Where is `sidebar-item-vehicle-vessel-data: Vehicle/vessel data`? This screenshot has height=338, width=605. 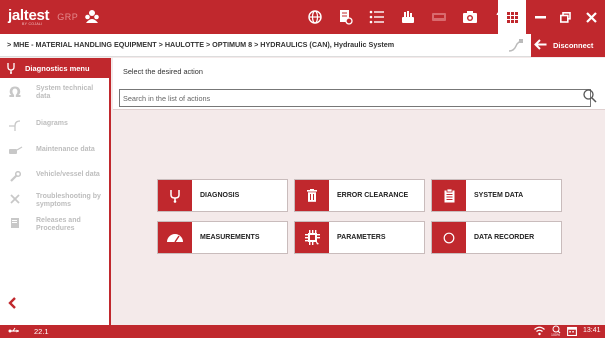 sidebar-item-vehicle-vessel-data: Vehicle/vessel data is located at coordinates (54, 177).